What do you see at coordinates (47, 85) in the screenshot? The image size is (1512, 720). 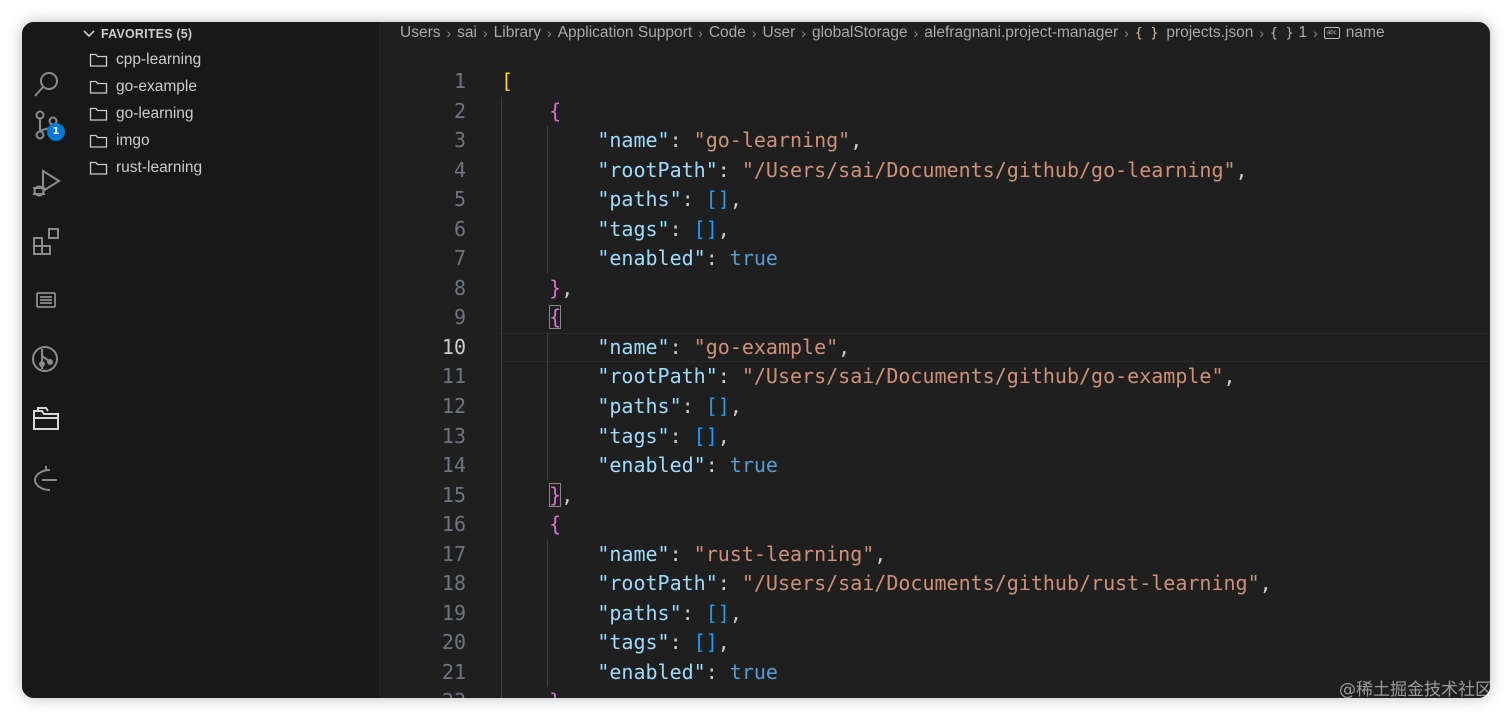 I see `search-icon` at bounding box center [47, 85].